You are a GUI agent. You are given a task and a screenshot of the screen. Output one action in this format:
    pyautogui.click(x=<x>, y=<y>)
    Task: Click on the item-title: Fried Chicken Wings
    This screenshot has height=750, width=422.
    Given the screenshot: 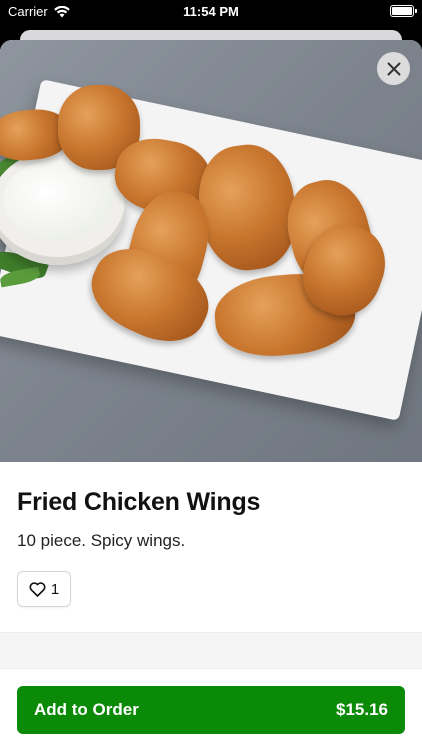 What is the action you would take?
    pyautogui.click(x=139, y=502)
    